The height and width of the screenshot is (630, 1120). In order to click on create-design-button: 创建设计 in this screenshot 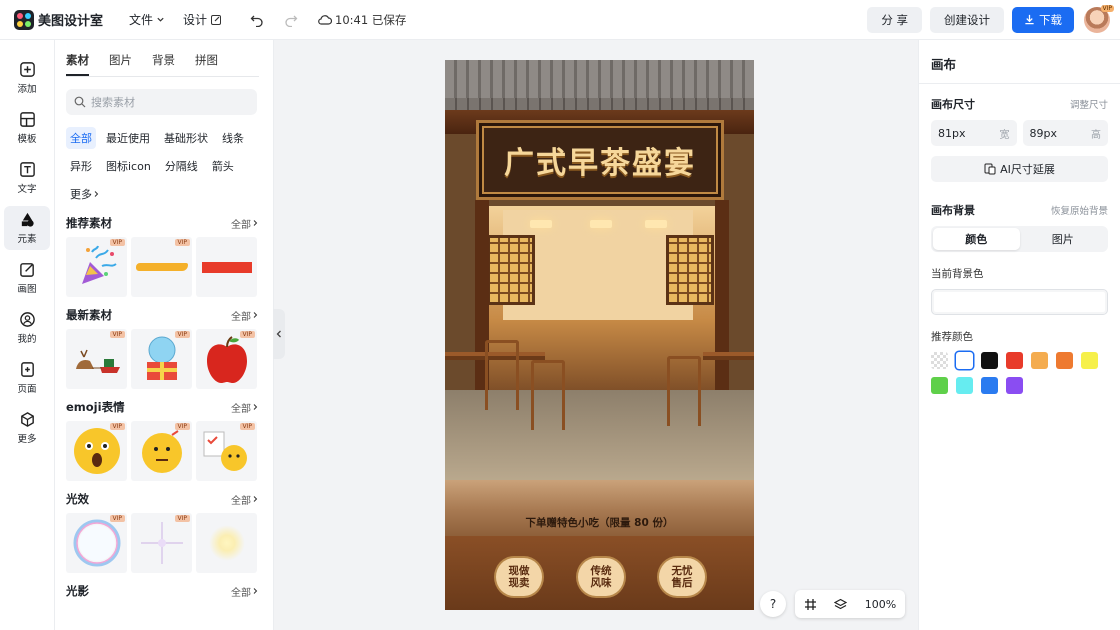, I will do `click(967, 19)`.